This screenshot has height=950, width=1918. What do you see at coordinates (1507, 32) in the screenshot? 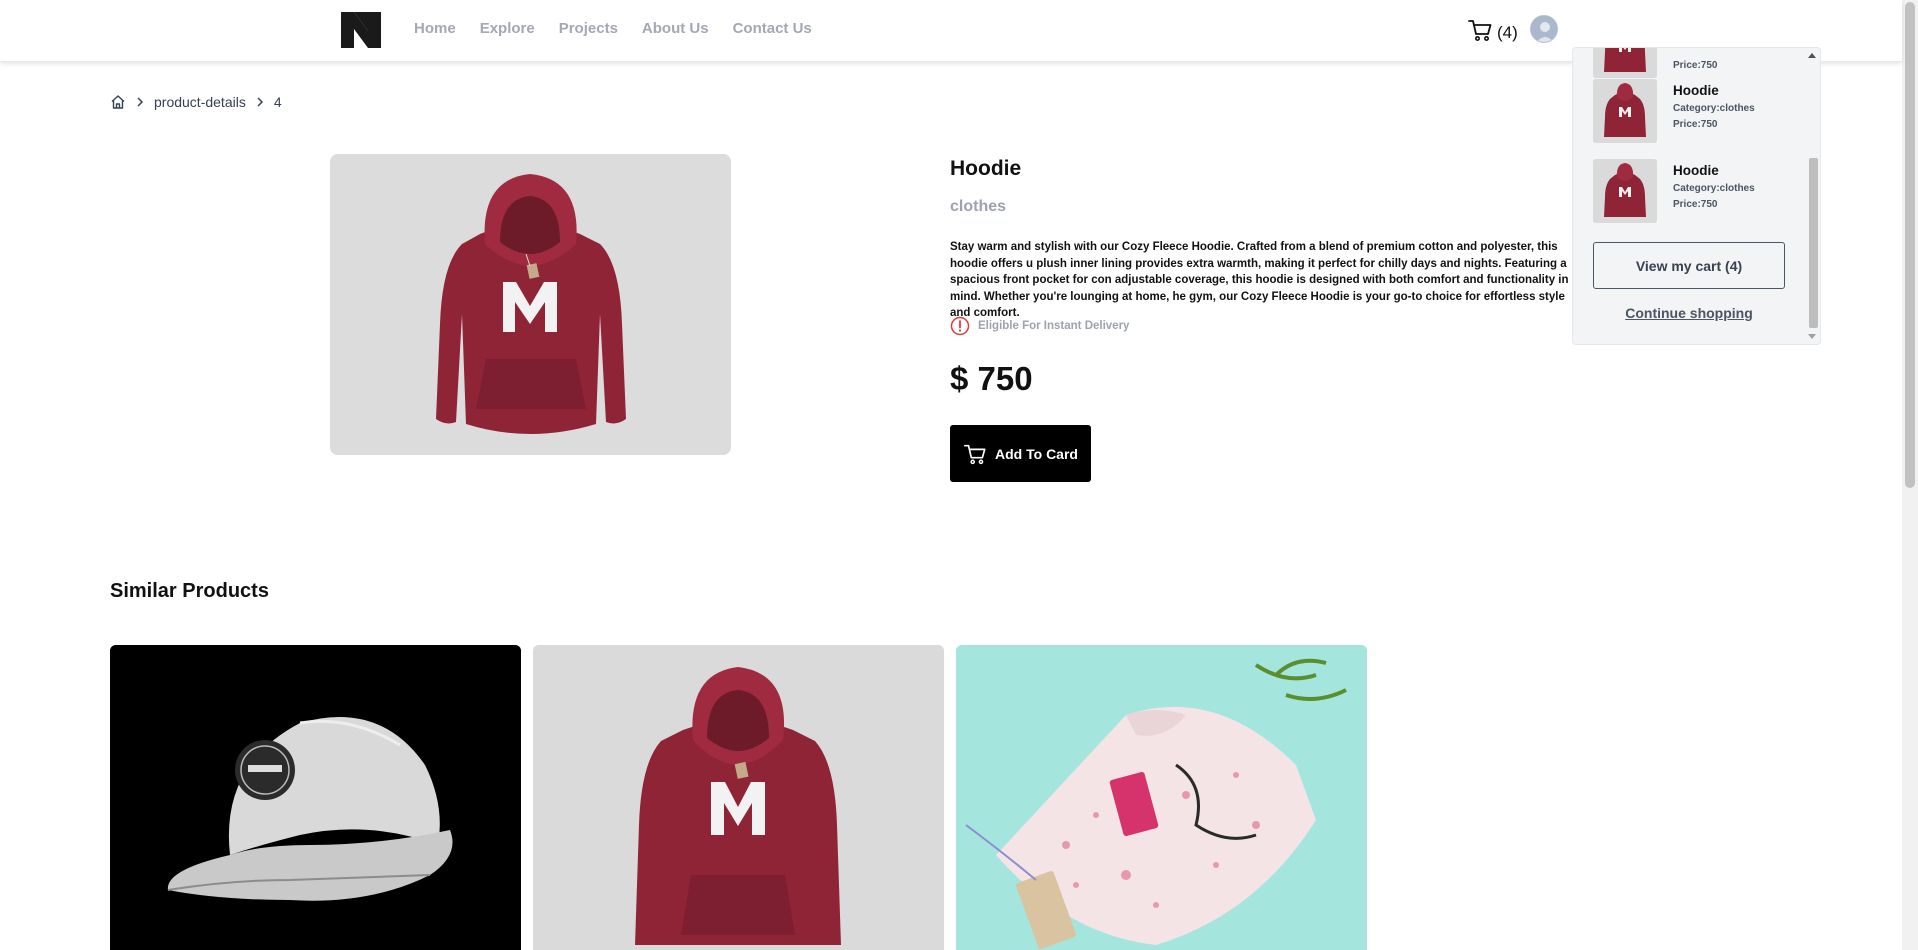
I see `cart-count: (4)` at bounding box center [1507, 32].